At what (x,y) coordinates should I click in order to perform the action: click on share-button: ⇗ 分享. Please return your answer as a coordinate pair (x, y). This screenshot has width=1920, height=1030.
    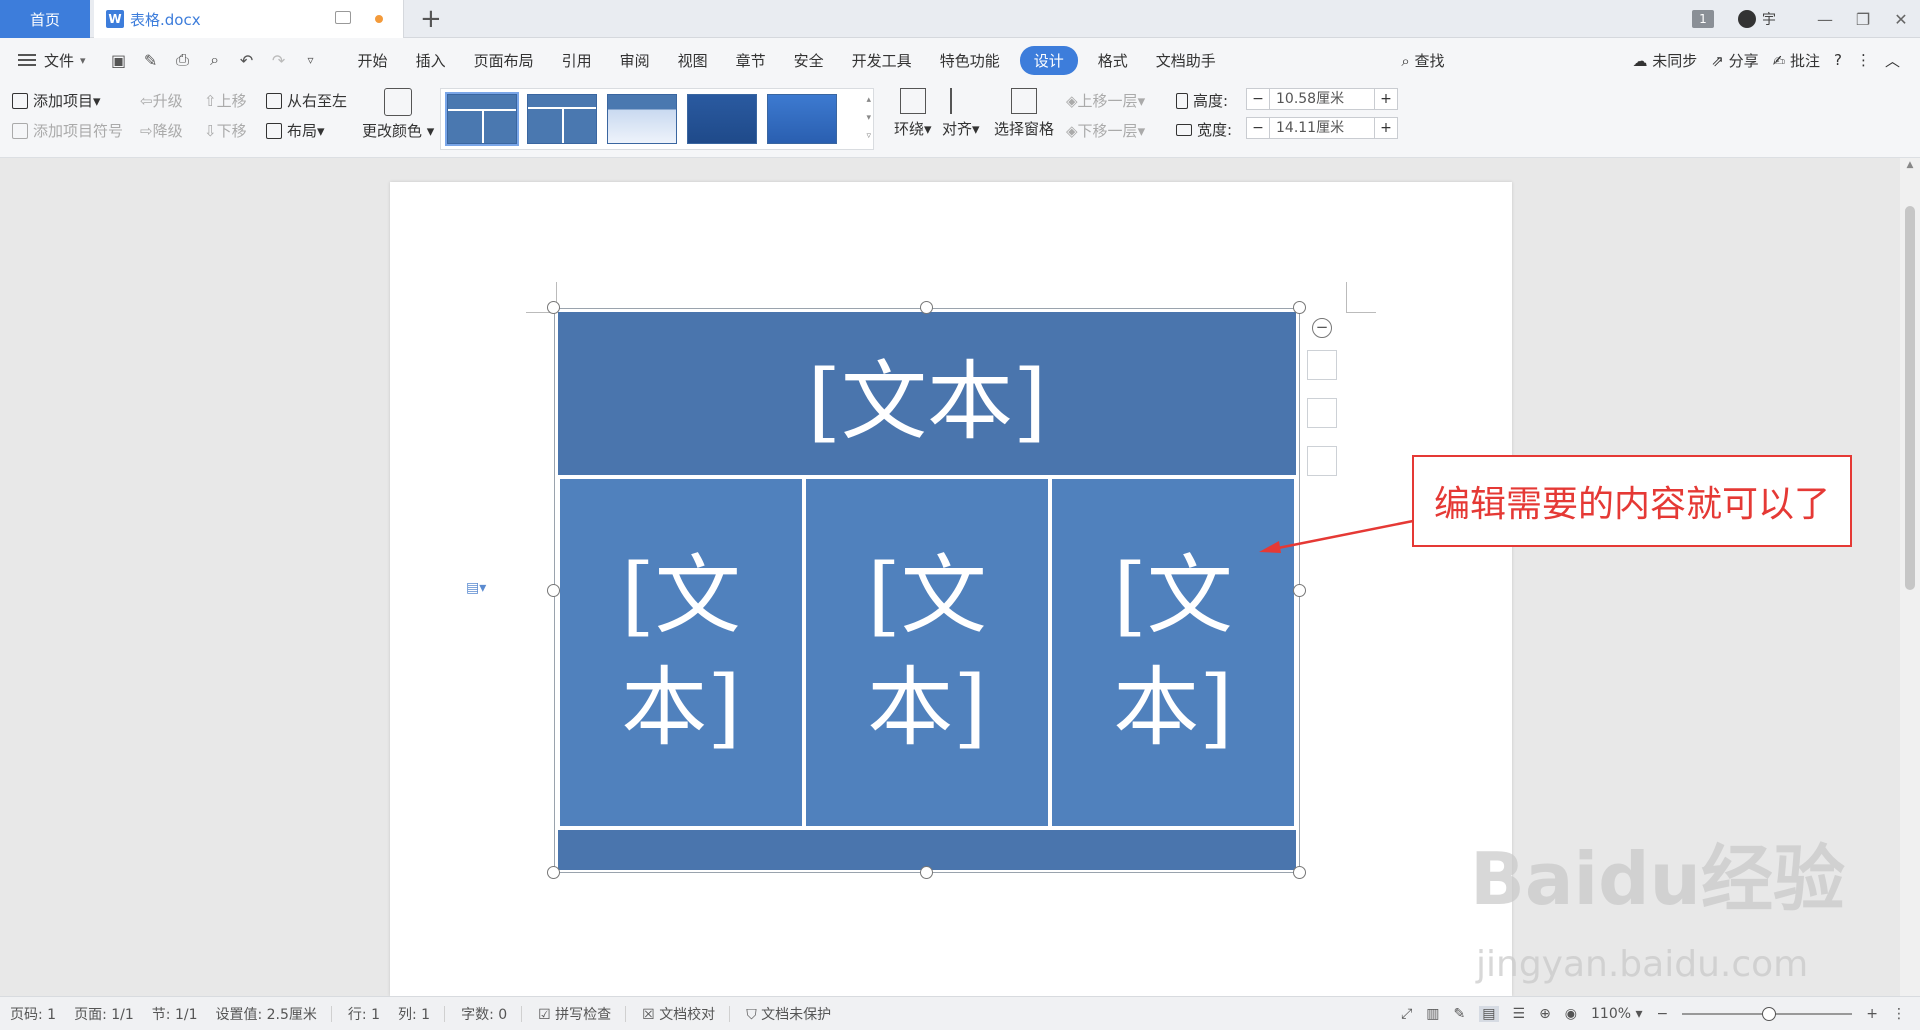
    Looking at the image, I should click on (1734, 60).